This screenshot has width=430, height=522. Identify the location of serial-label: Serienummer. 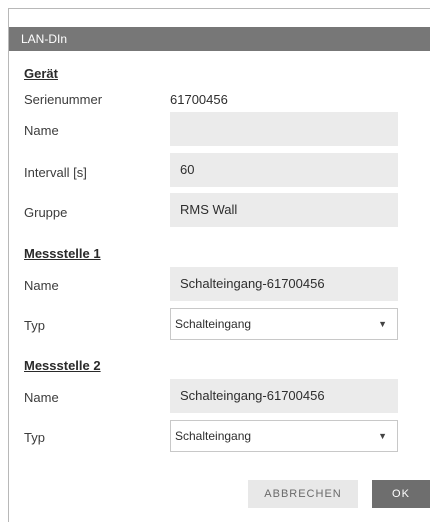
(63, 99).